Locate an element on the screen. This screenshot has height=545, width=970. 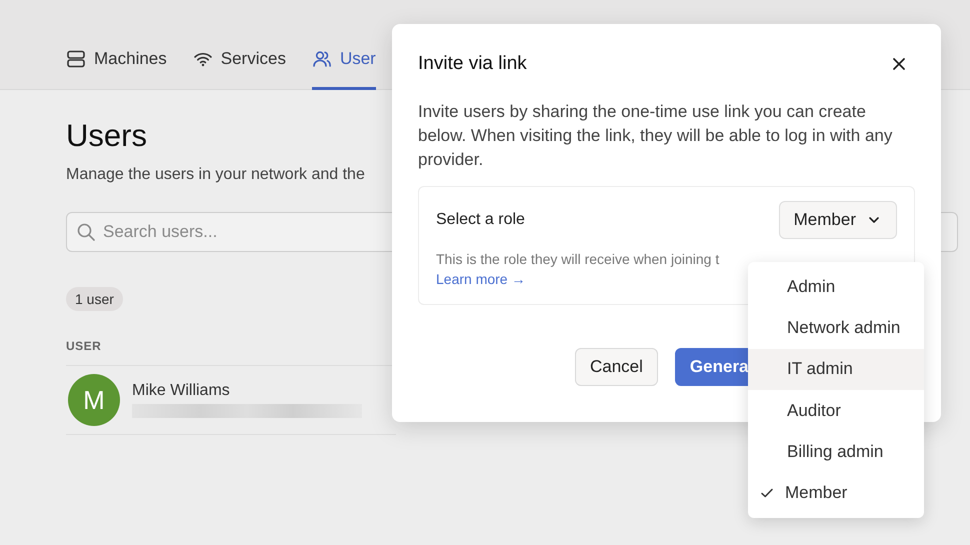
role-hint: This is the role they will receive when joining t is located at coordinates (578, 259).